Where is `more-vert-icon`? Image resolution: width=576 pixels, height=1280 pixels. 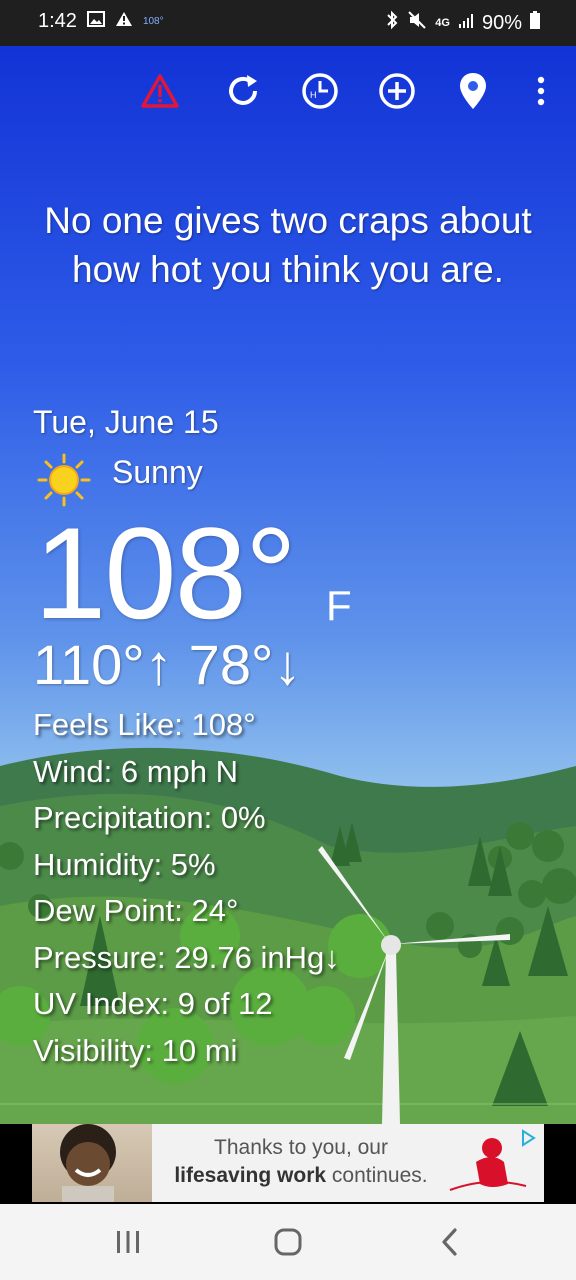 more-vert-icon is located at coordinates (541, 91).